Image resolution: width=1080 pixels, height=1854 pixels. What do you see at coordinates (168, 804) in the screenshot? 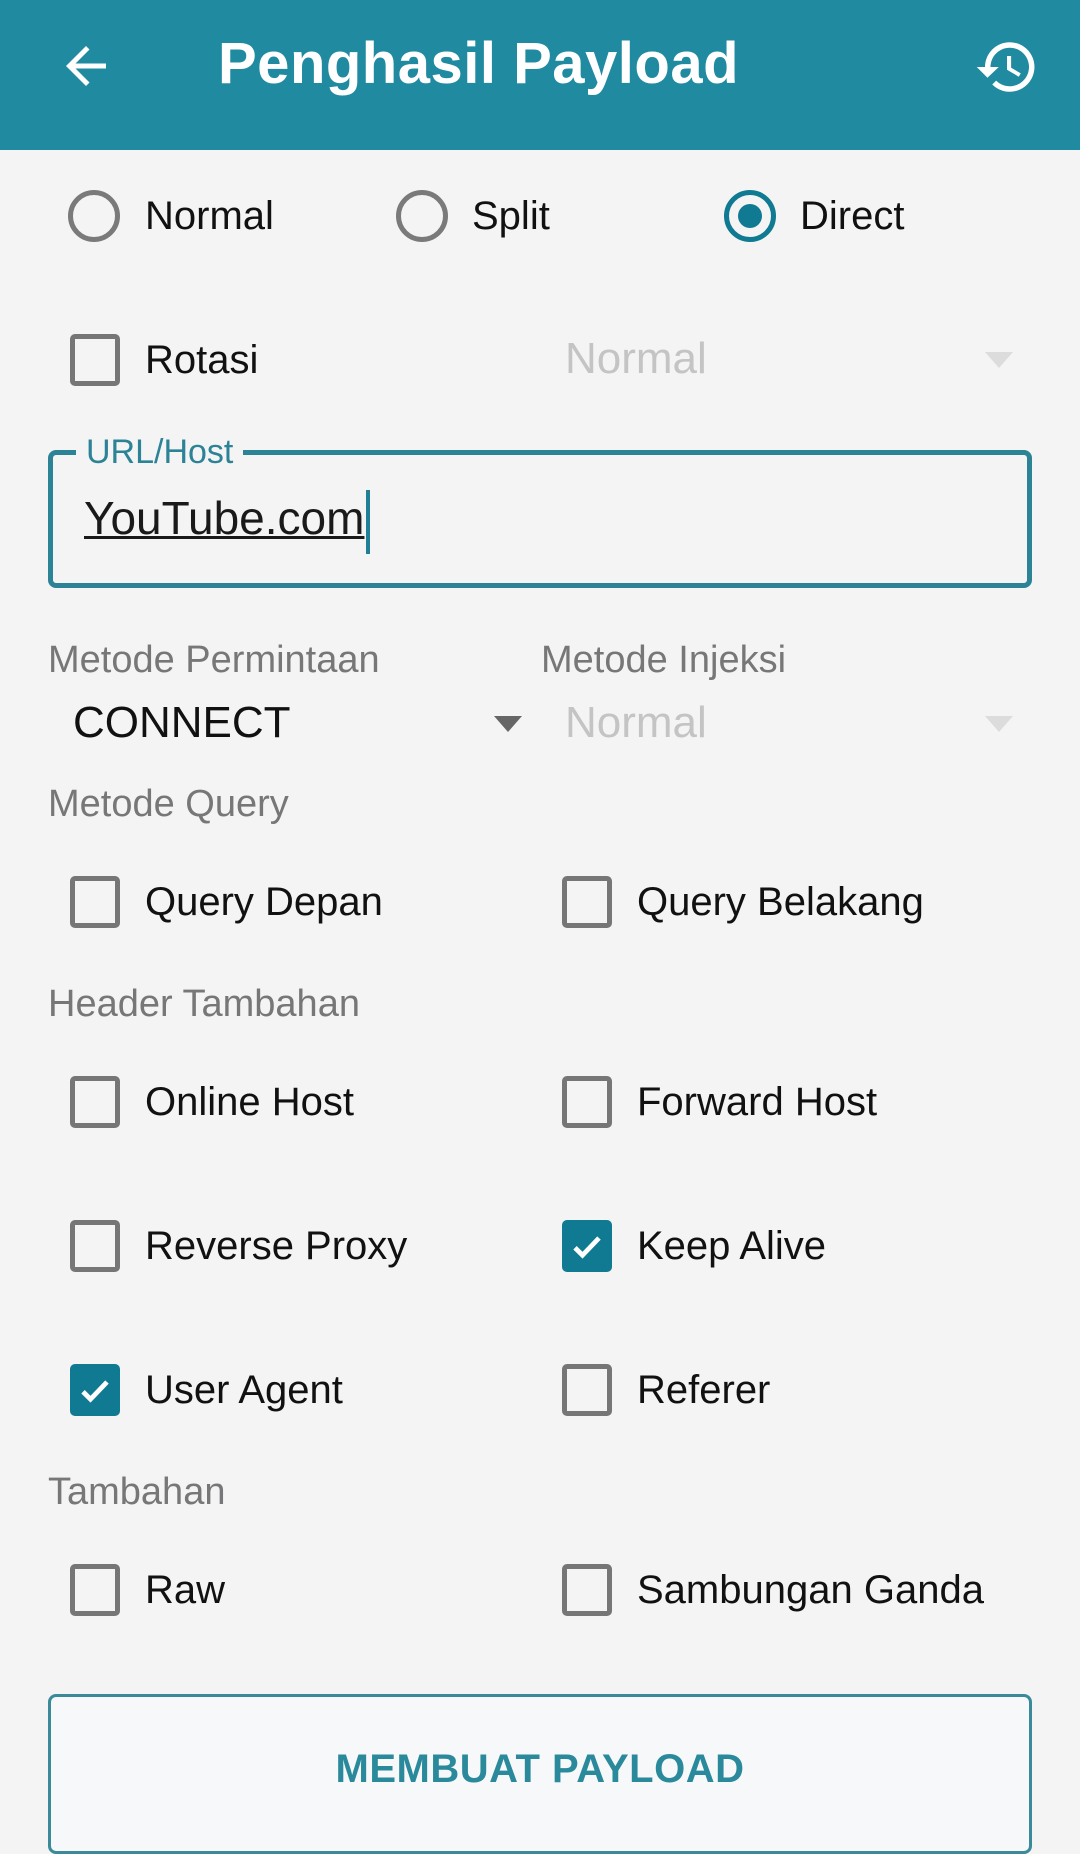
I see `query-method-label: Metode Query` at bounding box center [168, 804].